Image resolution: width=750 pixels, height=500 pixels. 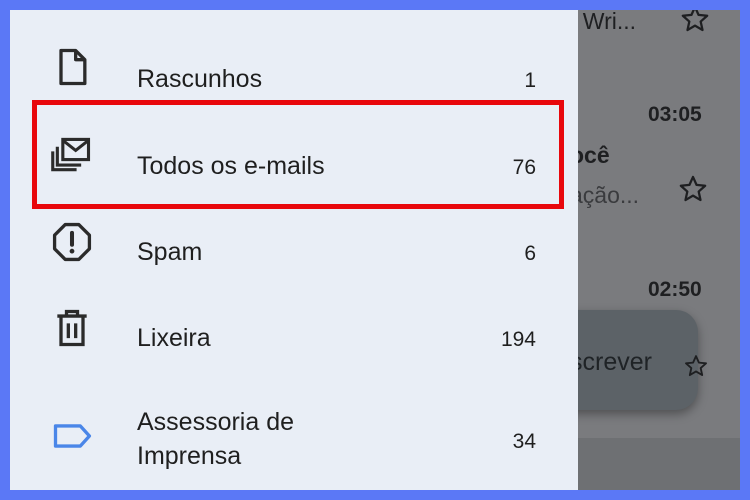 I want to click on drawer-item-spam: Spam 6, so click(x=294, y=243).